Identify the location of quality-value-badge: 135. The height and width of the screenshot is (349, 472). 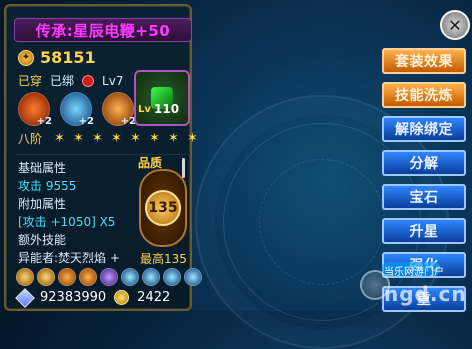
(163, 208).